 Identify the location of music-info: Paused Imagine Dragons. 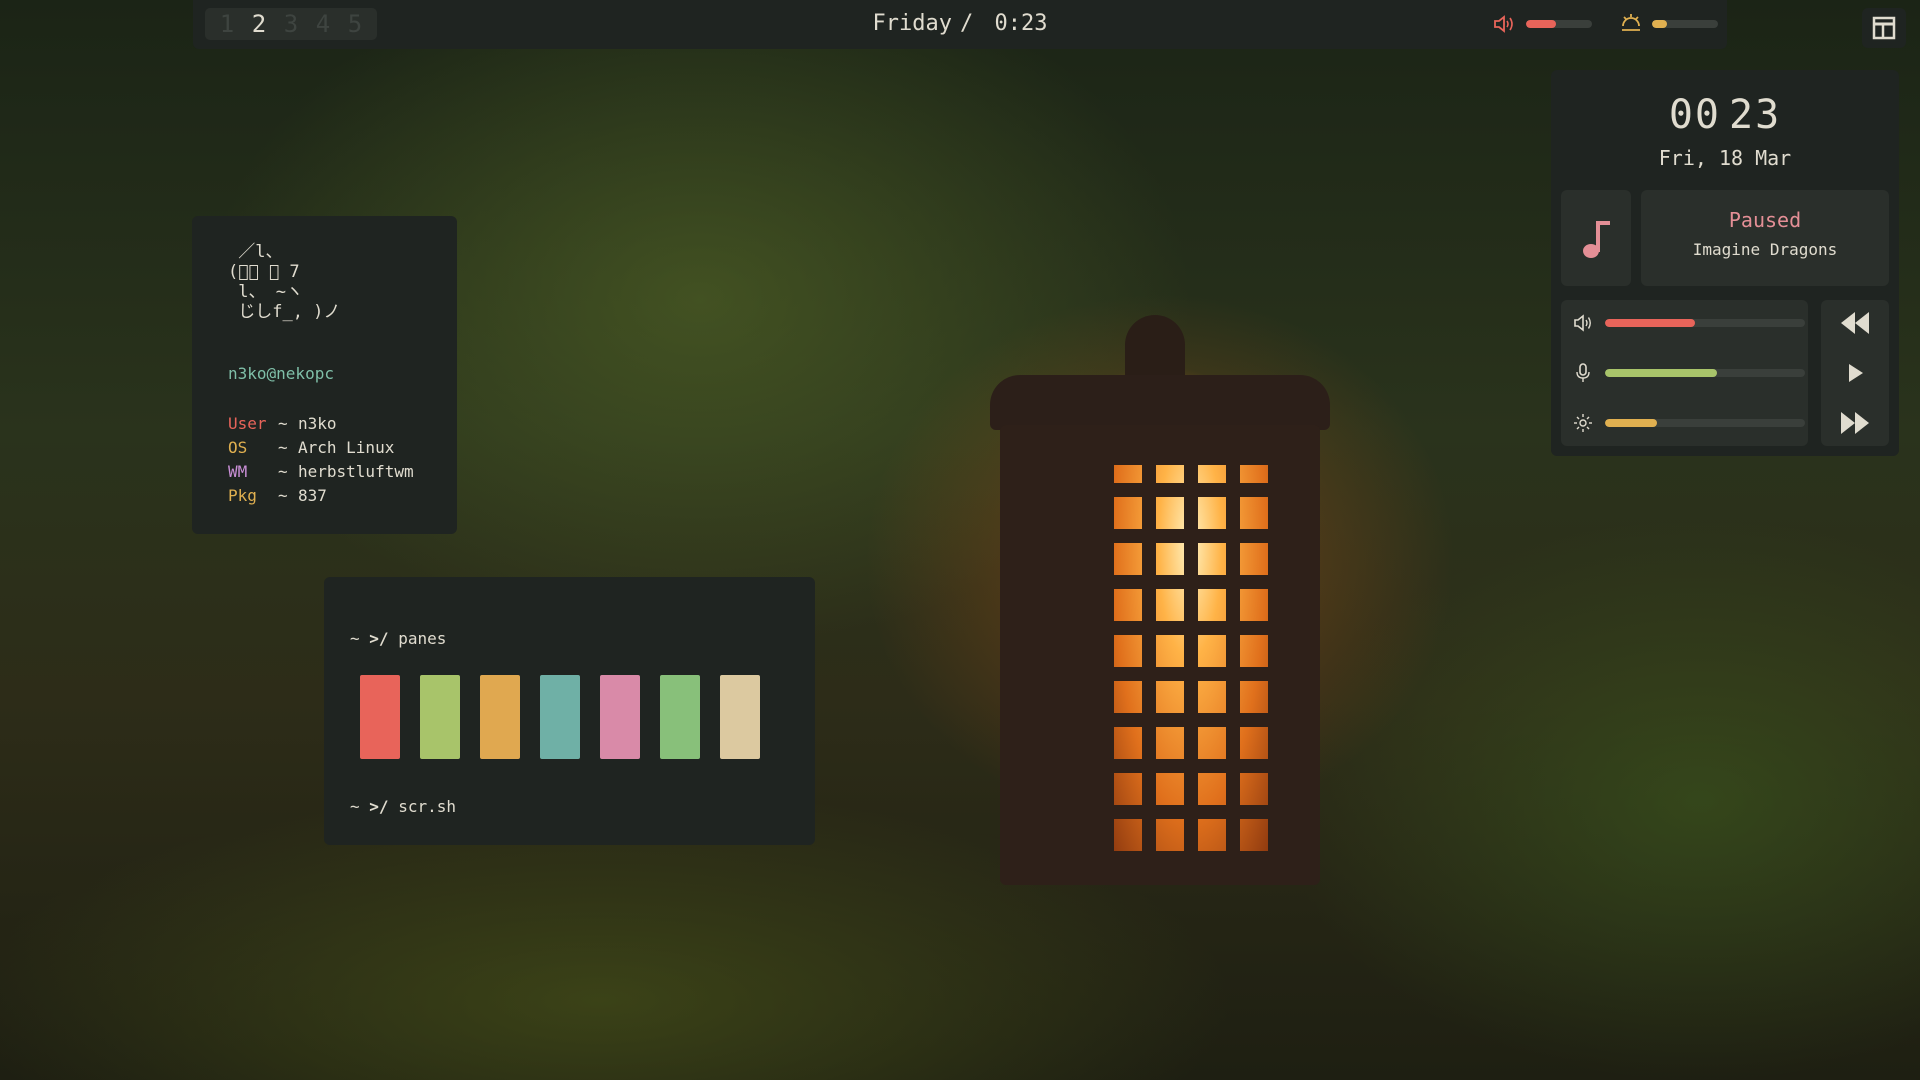
(1765, 238).